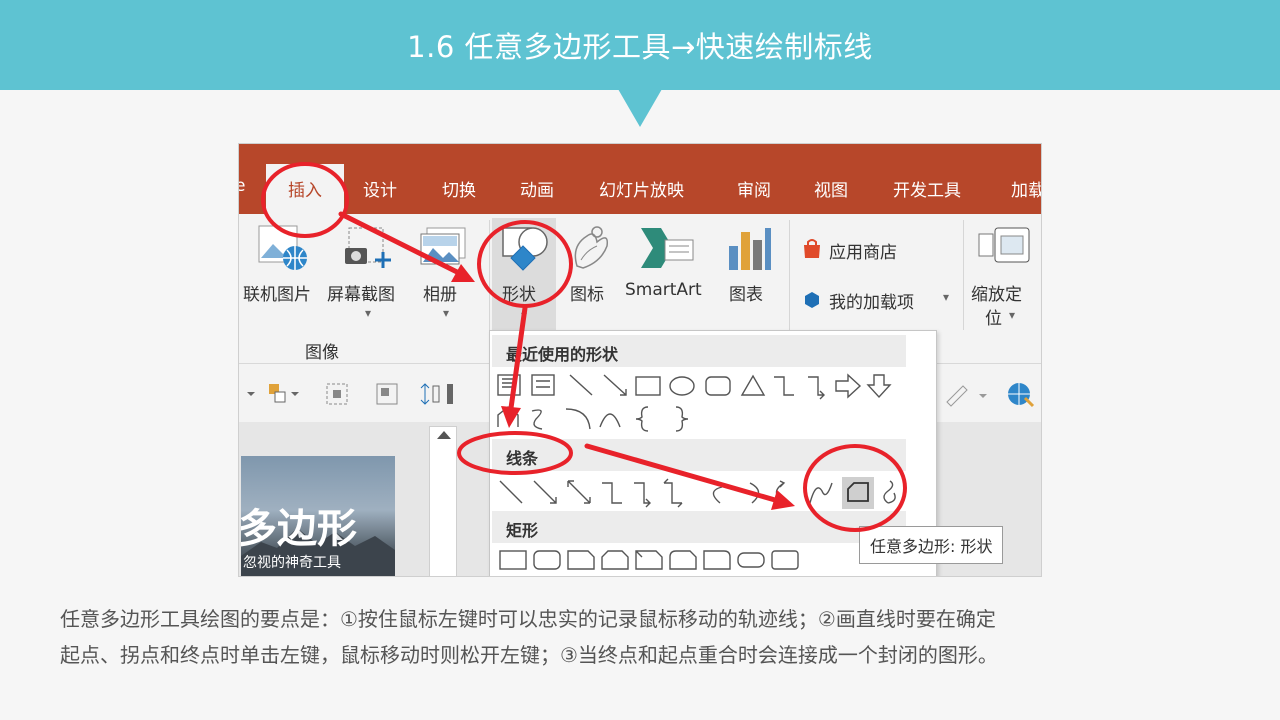 The height and width of the screenshot is (720, 1280). I want to click on tab-animations: 动画, so click(537, 188).